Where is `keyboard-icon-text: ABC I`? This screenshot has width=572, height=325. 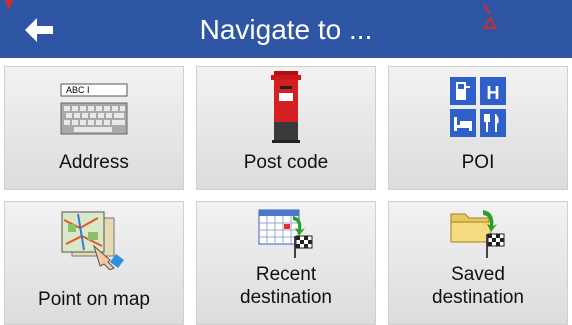
keyboard-icon-text: ABC I is located at coordinates (78, 90).